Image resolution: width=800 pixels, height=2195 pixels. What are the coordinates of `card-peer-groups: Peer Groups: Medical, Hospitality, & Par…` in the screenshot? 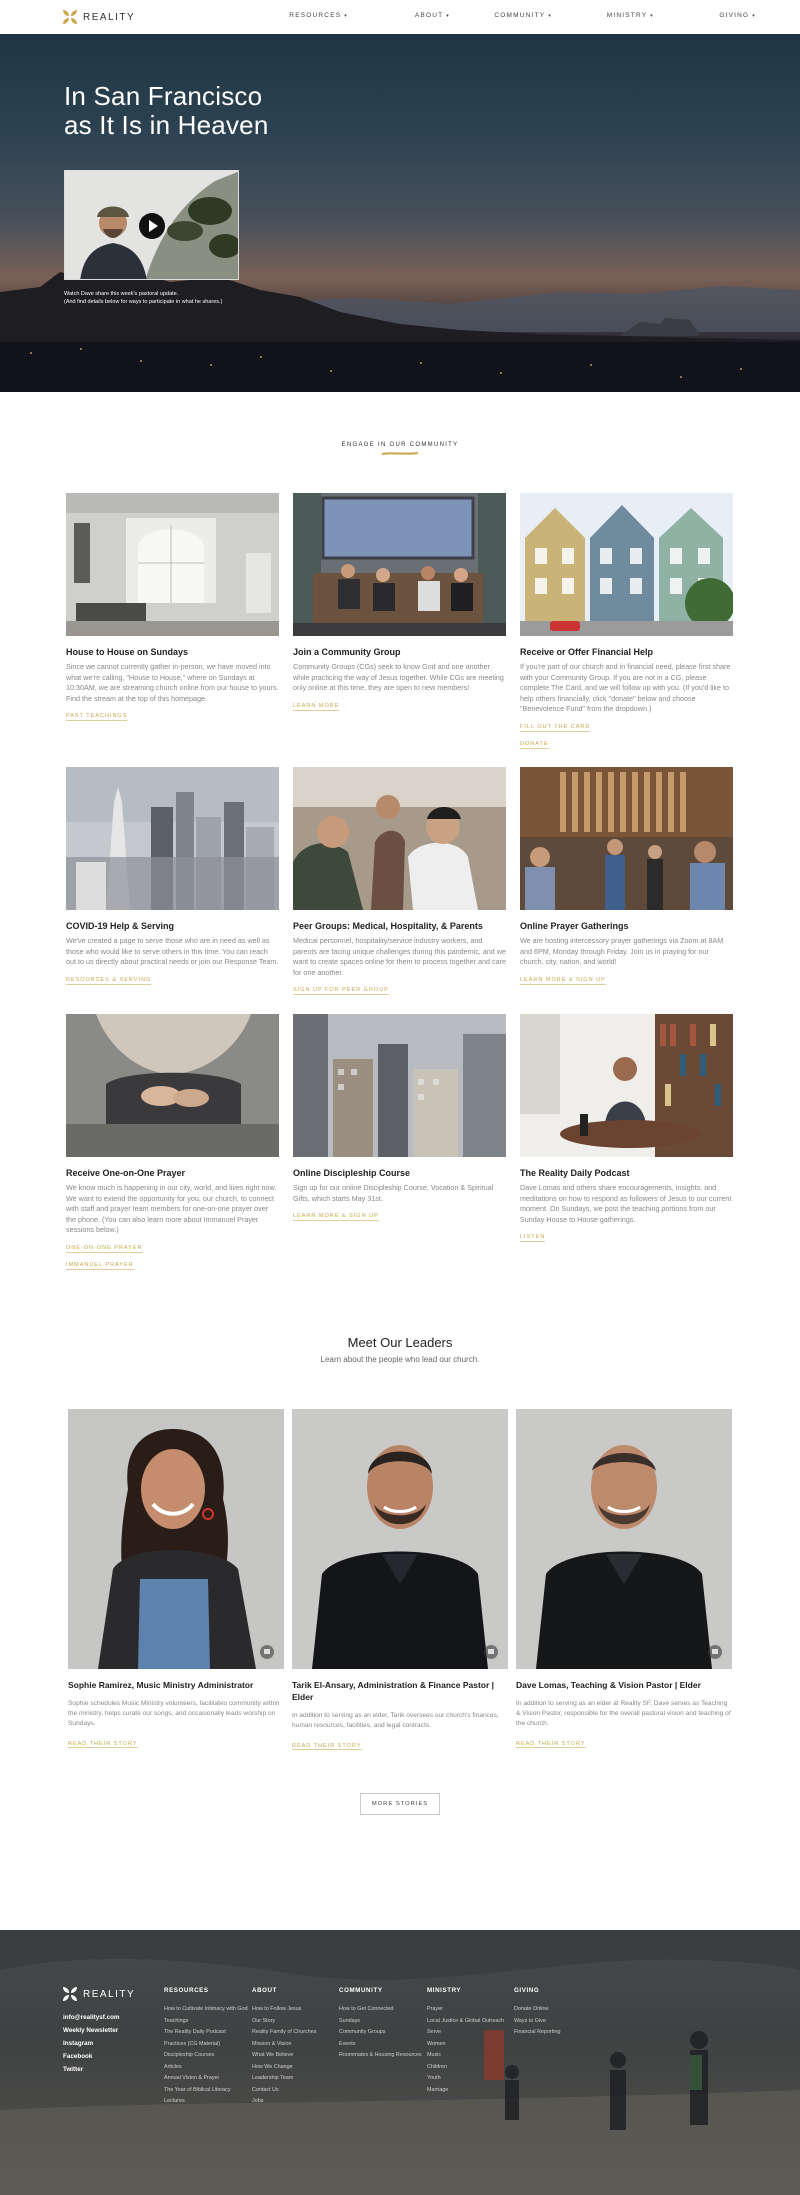 It's located at (399, 881).